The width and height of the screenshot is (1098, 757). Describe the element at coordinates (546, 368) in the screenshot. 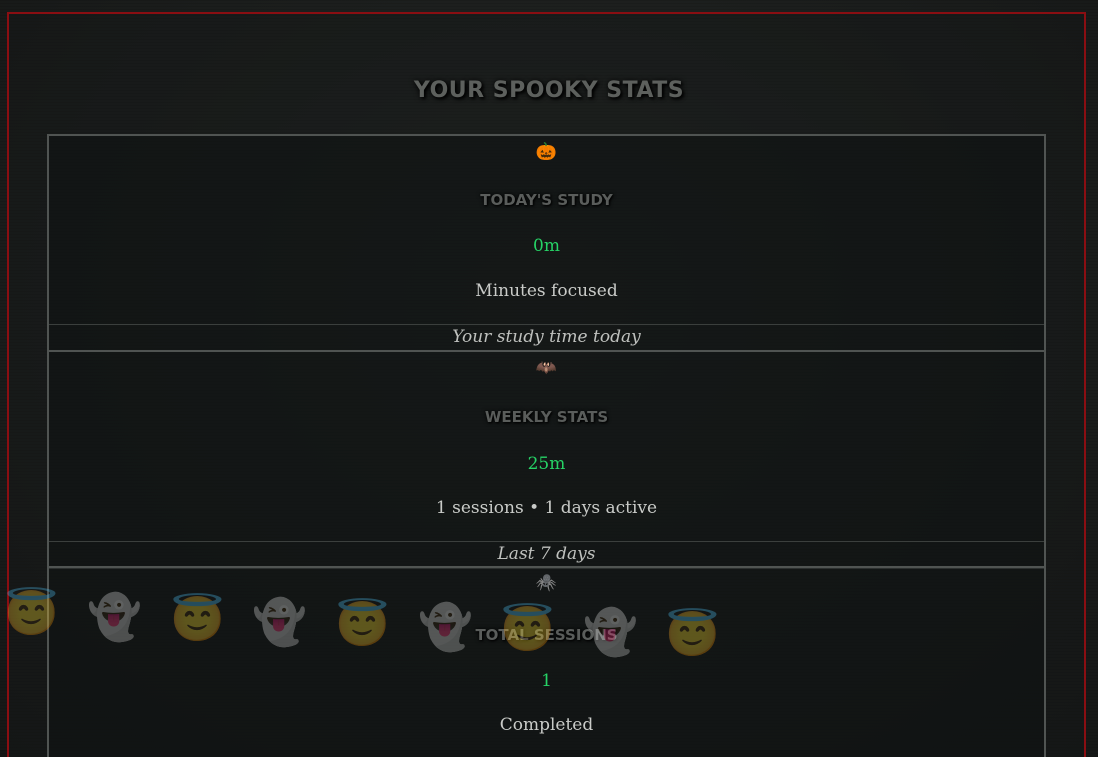

I see `bat-icon: 🦇` at that location.